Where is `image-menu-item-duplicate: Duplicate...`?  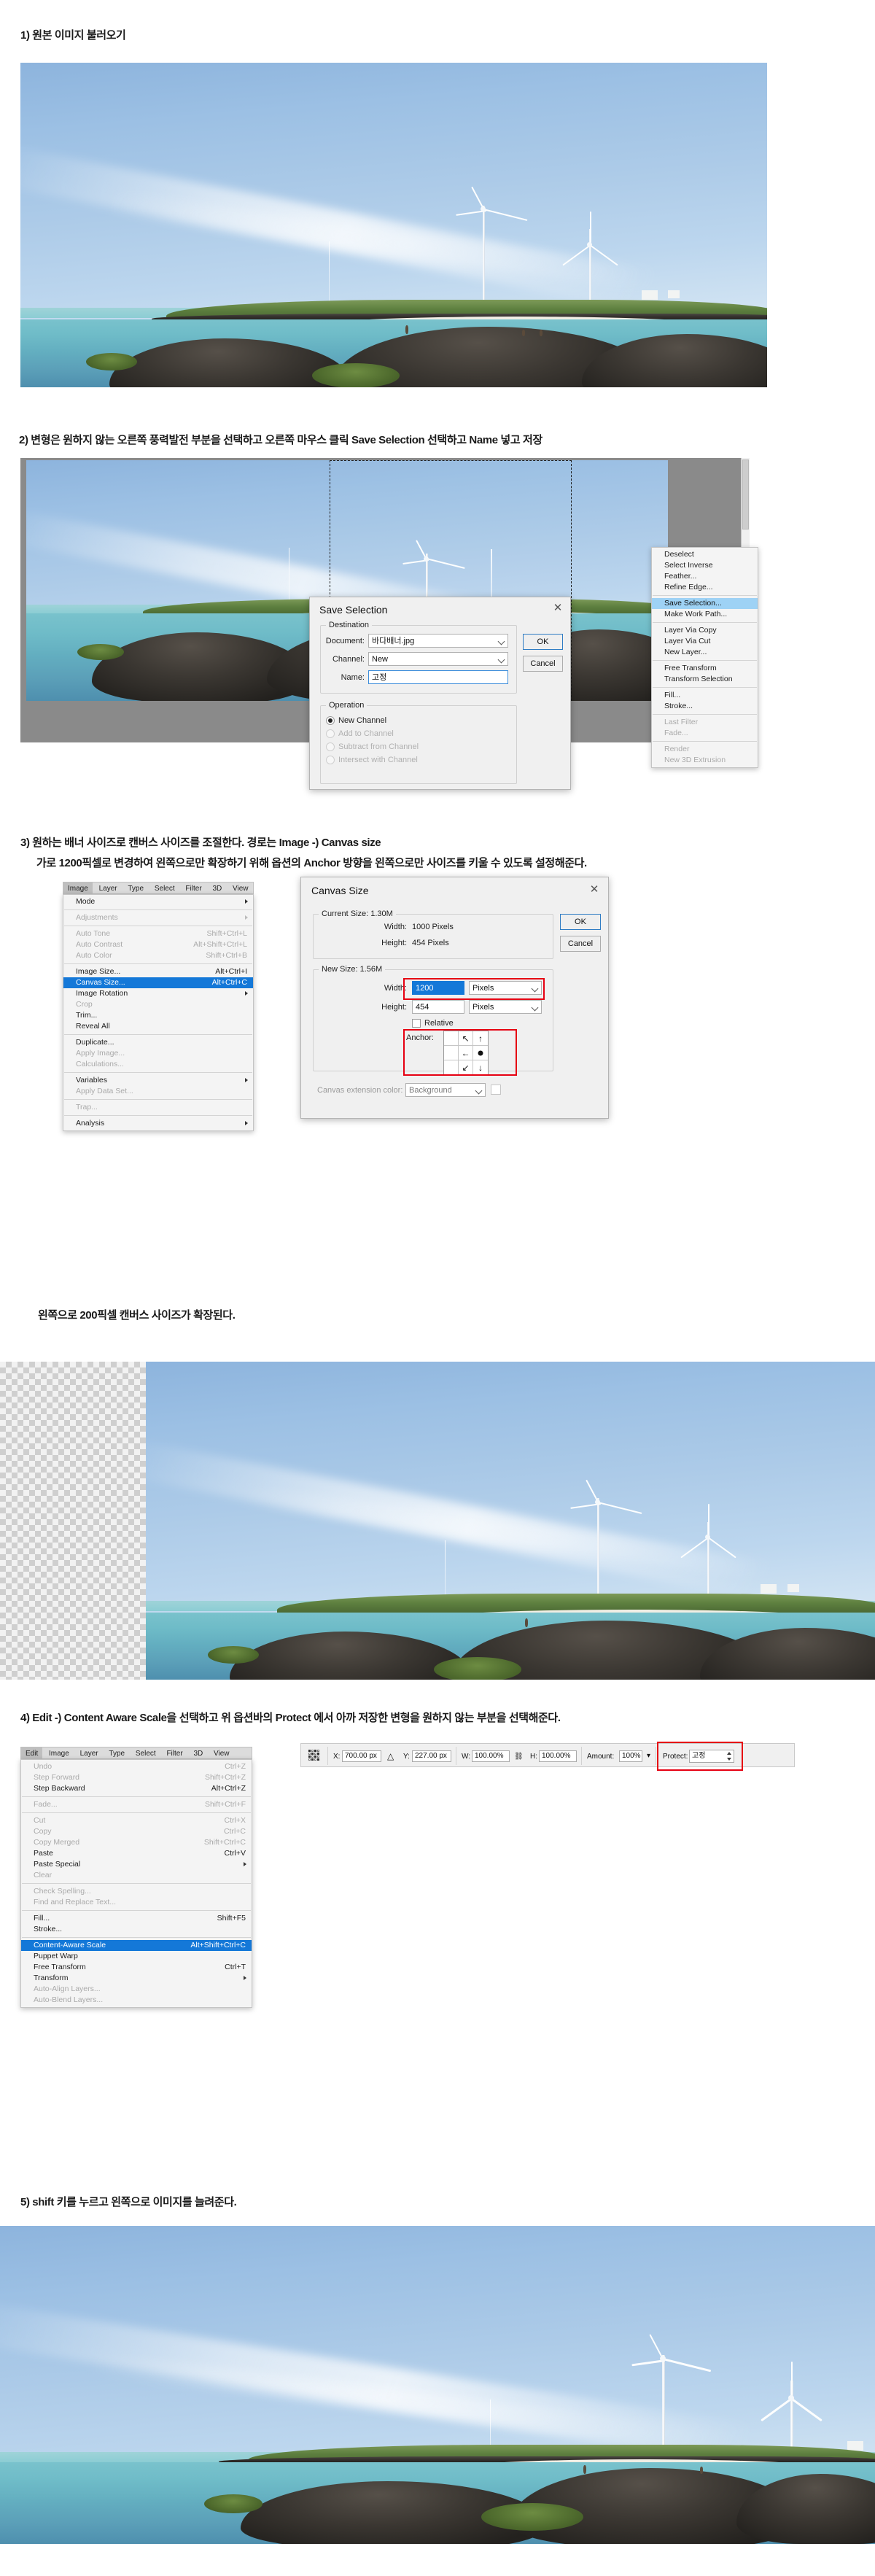
image-menu-item-duplicate: Duplicate... is located at coordinates (158, 1042).